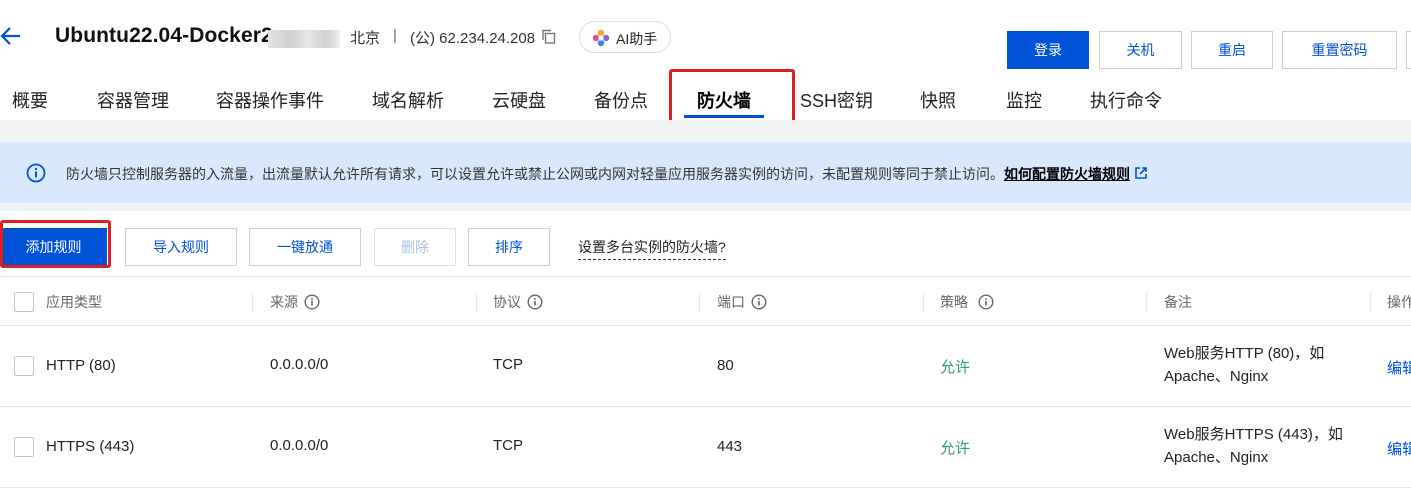  I want to click on row-port: 80, so click(725, 365).